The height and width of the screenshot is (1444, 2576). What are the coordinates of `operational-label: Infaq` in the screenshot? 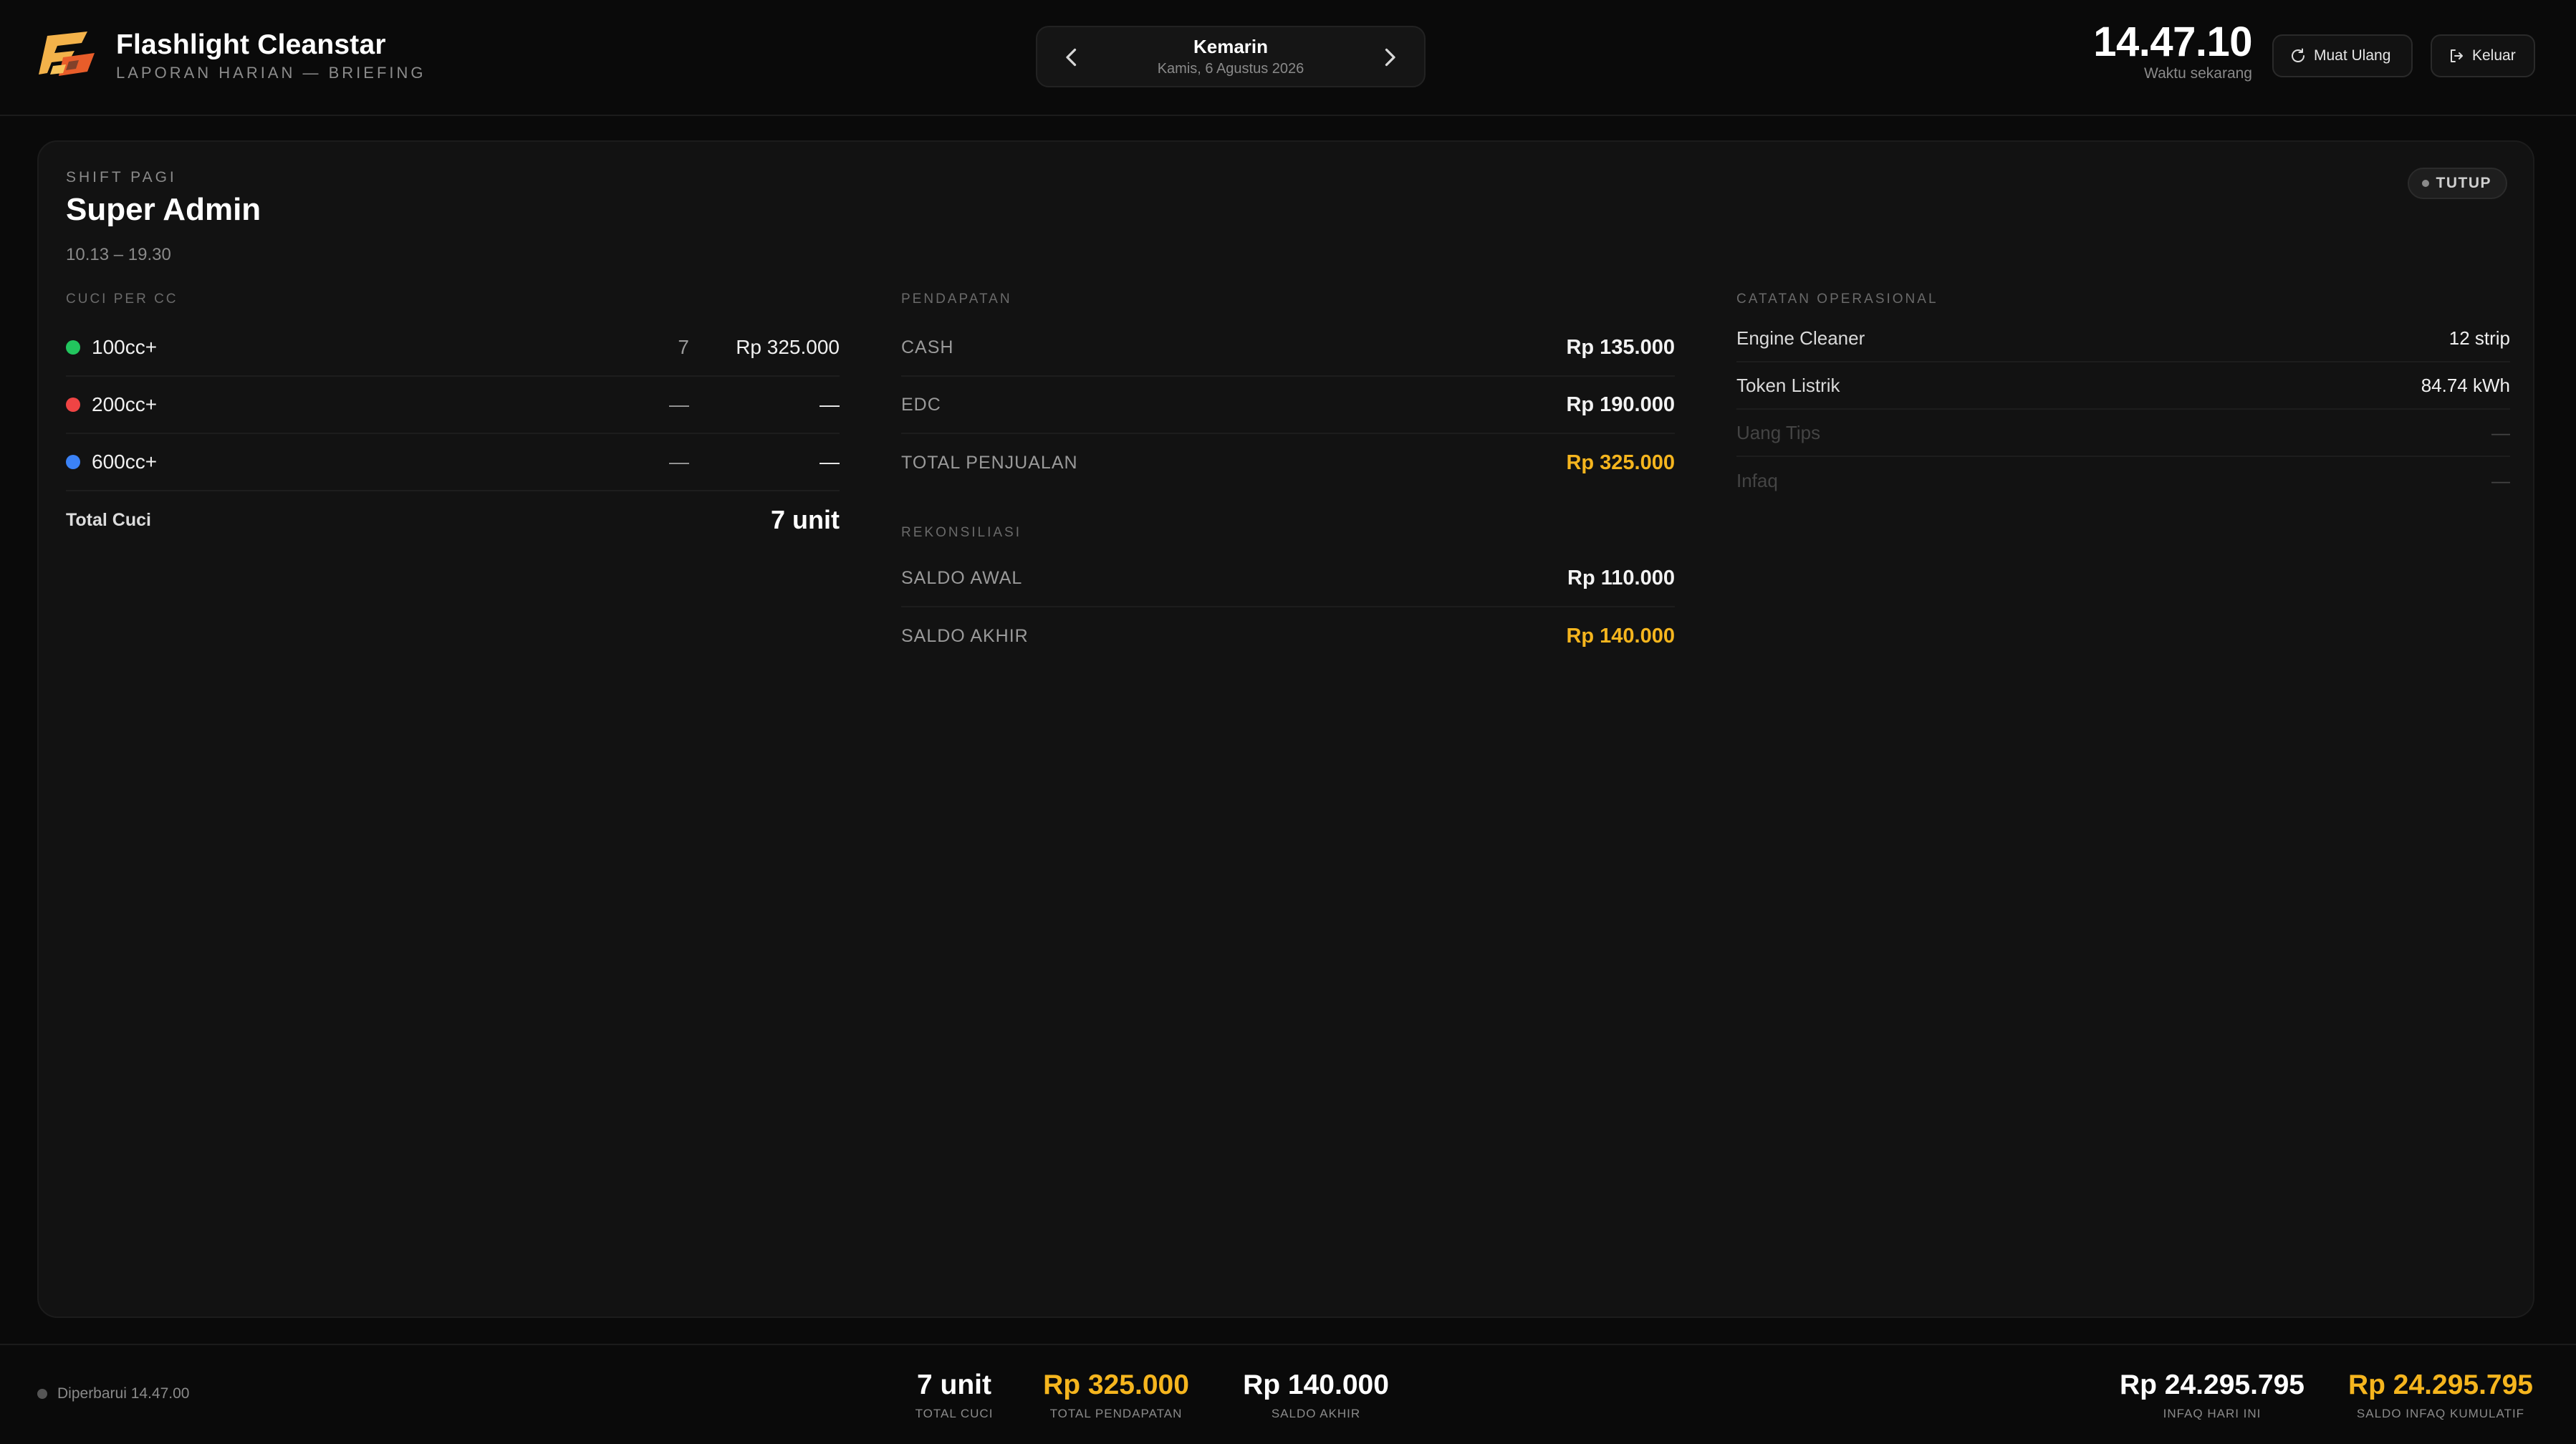 It's located at (1757, 480).